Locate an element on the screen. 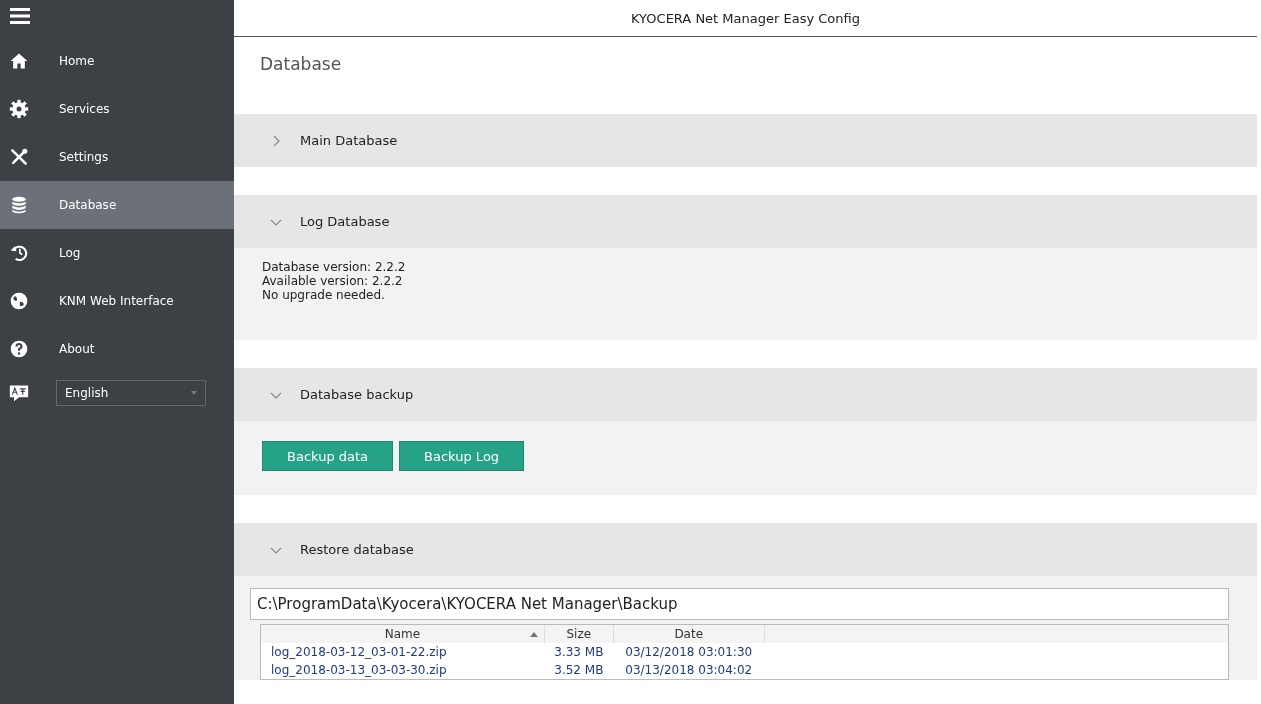 This screenshot has width=1261, height=704. file-cell: 03/12/2018 03:01:30 is located at coordinates (689, 652).